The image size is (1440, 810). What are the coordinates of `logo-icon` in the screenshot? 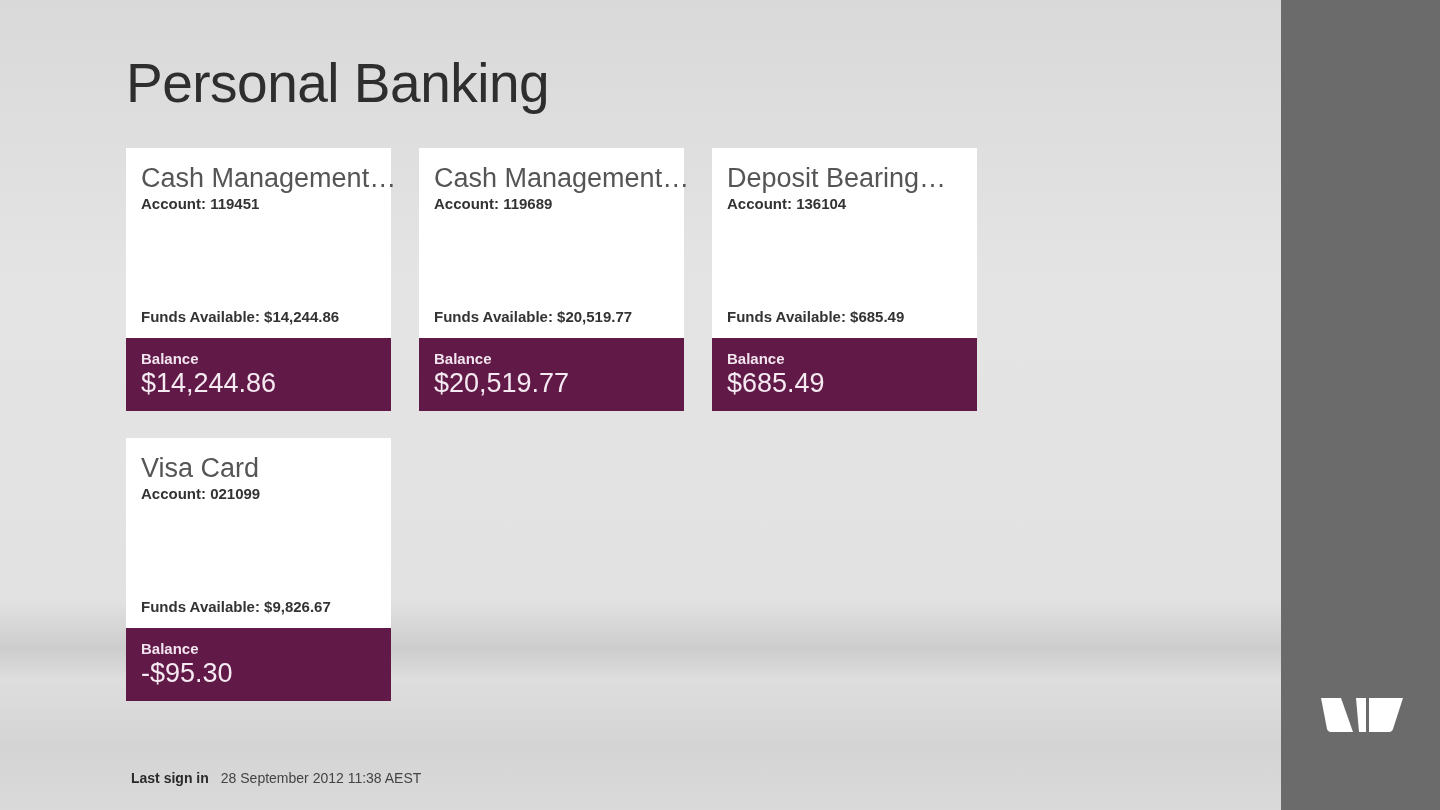 It's located at (1360, 715).